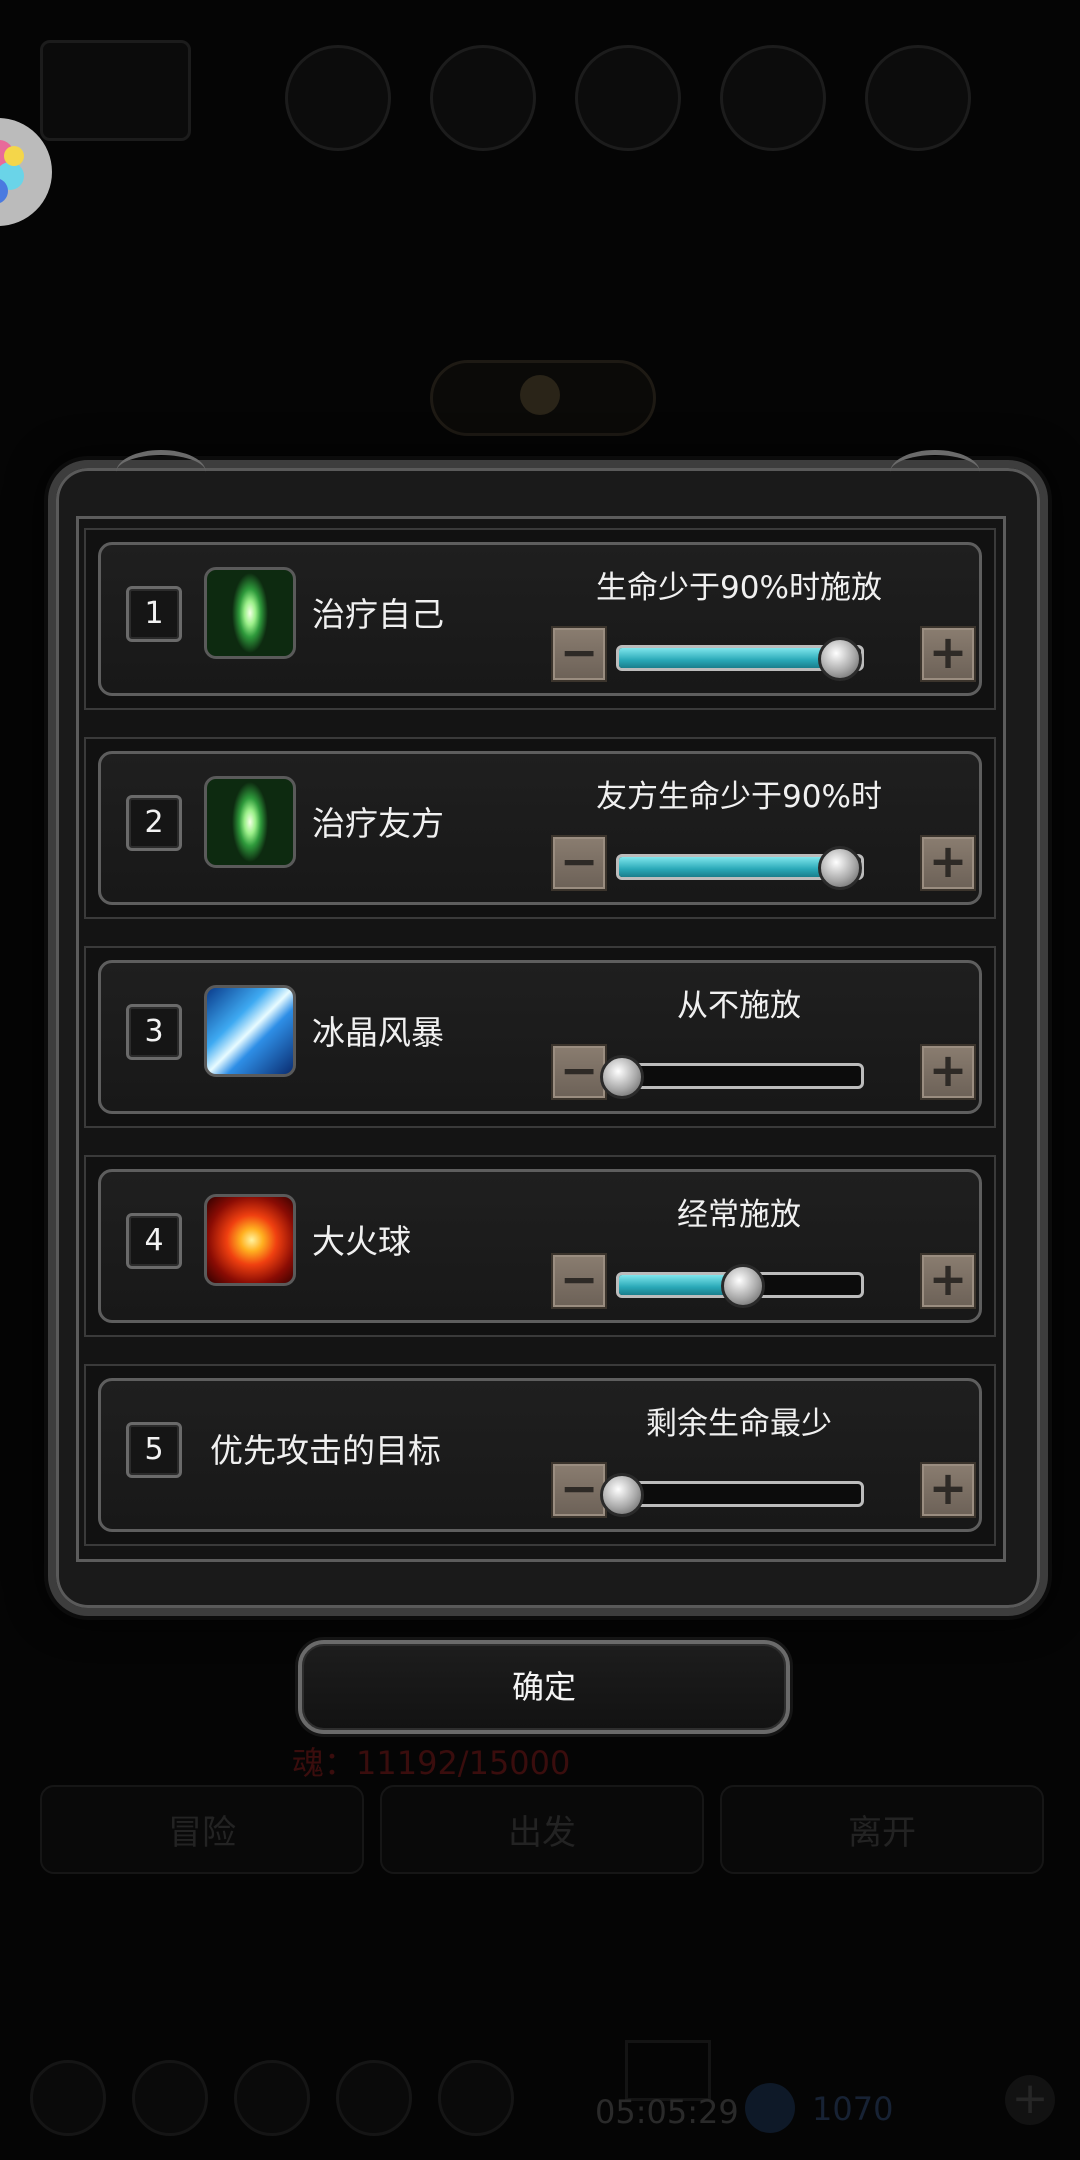 This screenshot has height=2160, width=1080. I want to click on priority-number: 4, so click(154, 1241).